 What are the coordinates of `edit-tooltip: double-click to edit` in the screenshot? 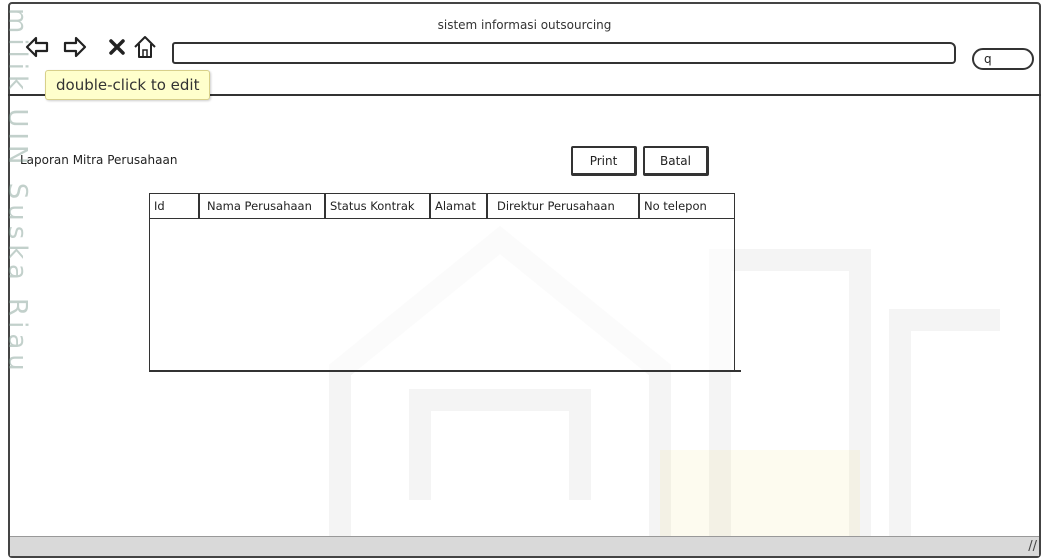 It's located at (128, 85).